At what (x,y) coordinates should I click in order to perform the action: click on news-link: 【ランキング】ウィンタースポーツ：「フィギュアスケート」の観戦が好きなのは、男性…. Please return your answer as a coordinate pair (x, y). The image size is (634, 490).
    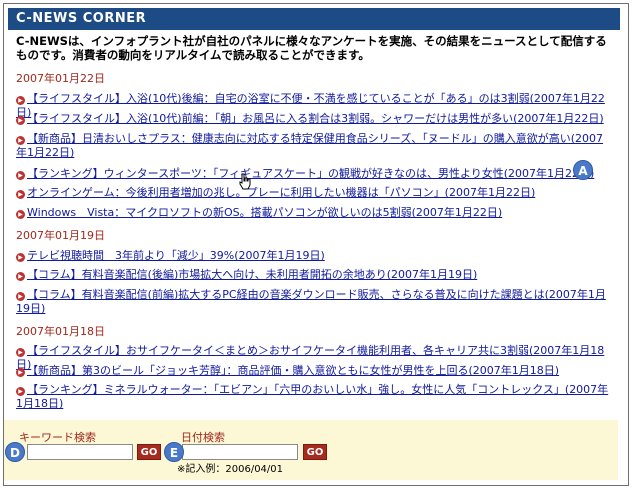
    Looking at the image, I should click on (310, 173).